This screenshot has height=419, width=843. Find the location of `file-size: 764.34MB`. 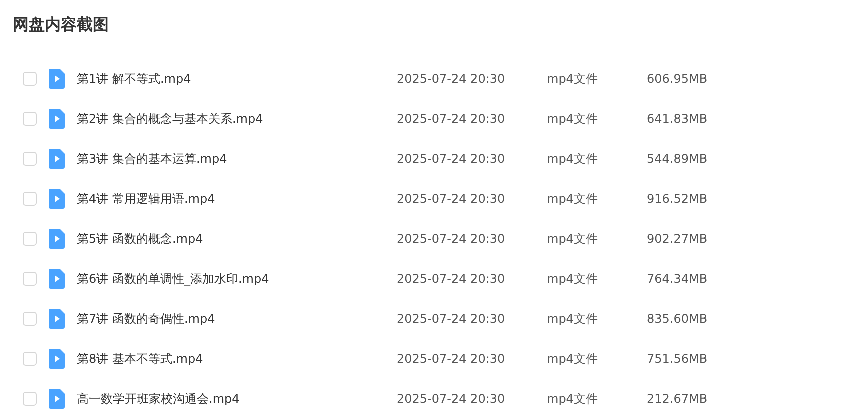

file-size: 764.34MB is located at coordinates (677, 279).